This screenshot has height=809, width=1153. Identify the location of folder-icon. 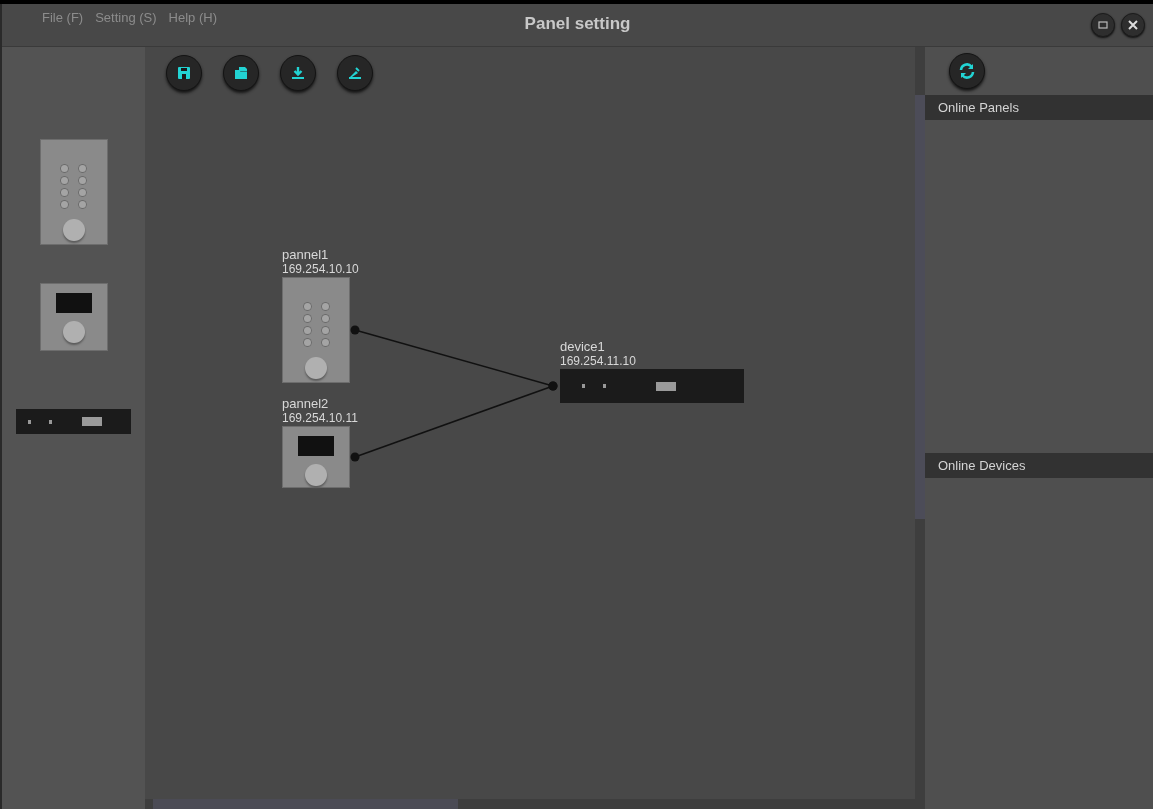
(241, 73).